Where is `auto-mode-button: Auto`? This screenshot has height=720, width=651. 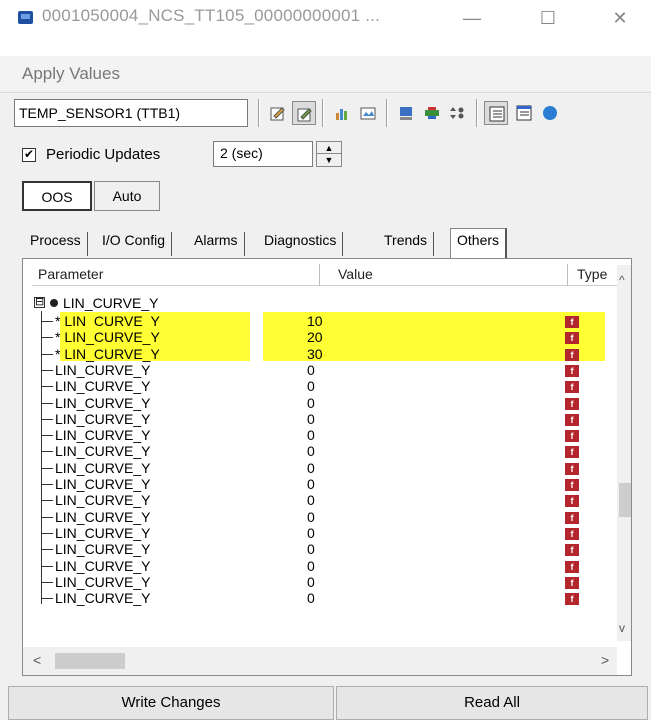 auto-mode-button: Auto is located at coordinates (127, 196).